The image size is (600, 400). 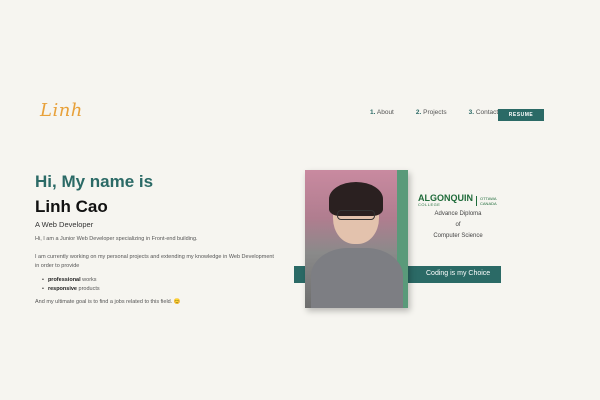 What do you see at coordinates (62, 289) in the screenshot?
I see `skill-strong: responsive` at bounding box center [62, 289].